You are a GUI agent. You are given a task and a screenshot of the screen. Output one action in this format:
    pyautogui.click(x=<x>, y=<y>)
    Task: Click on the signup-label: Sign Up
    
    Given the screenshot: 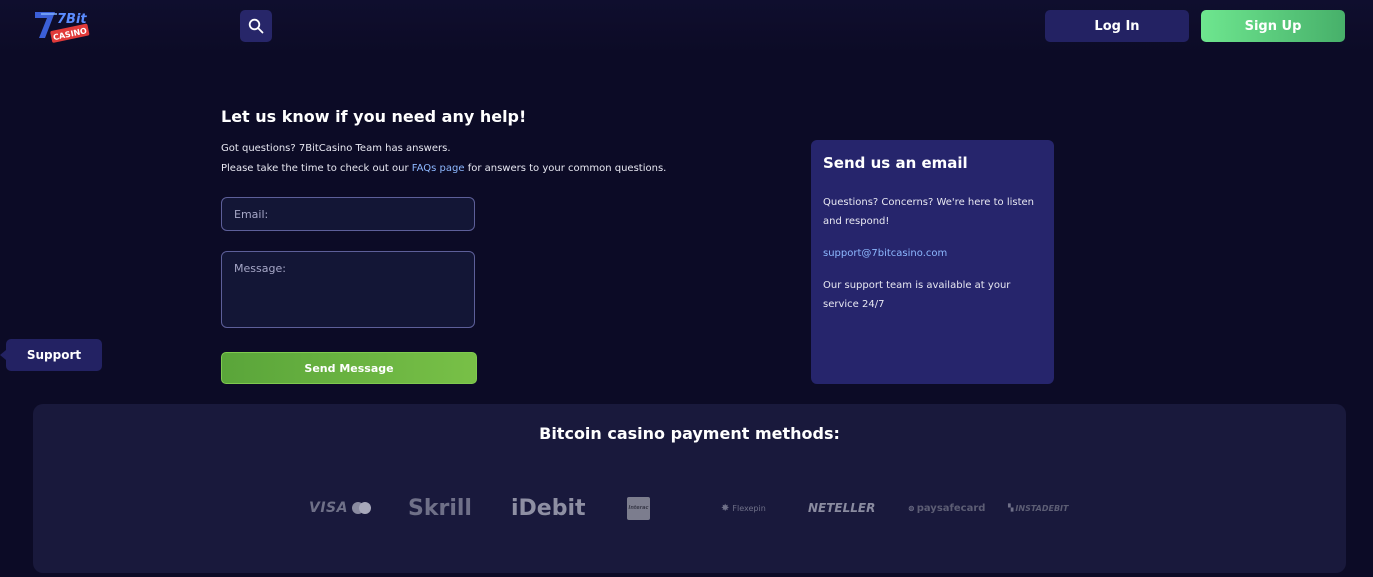 What is the action you would take?
    pyautogui.click(x=1273, y=26)
    